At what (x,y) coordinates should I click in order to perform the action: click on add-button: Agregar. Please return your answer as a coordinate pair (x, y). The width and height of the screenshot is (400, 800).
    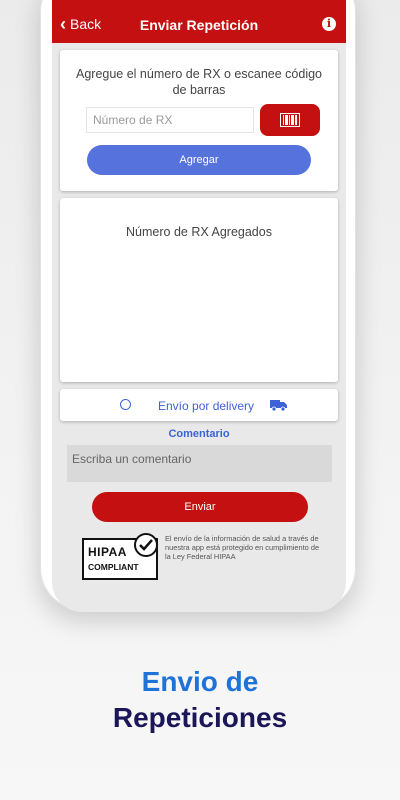
    Looking at the image, I should click on (199, 160).